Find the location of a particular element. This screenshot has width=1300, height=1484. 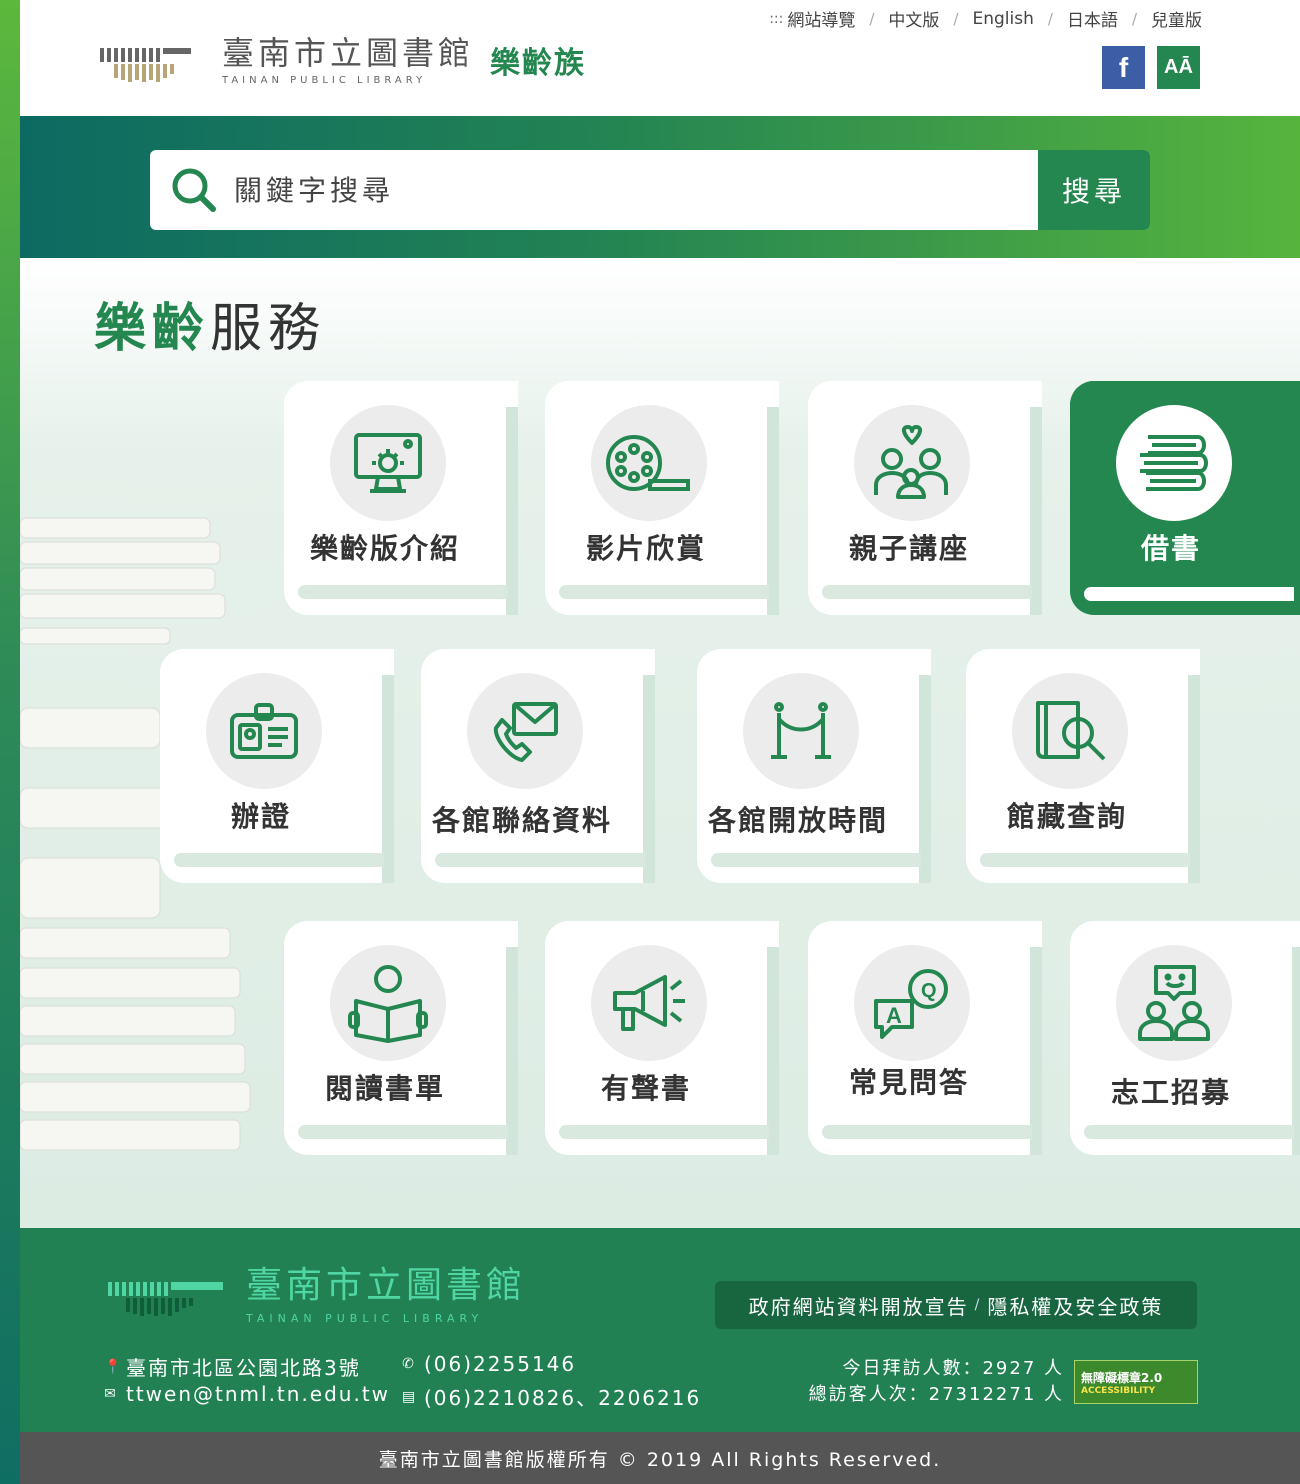

left-accent-stripe is located at coordinates (10, 742).